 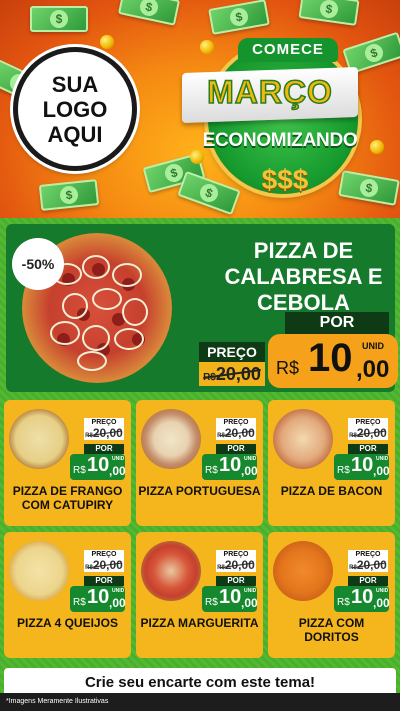 I want to click on badge-sub-text: ECONOMIZANDO, so click(x=280, y=140).